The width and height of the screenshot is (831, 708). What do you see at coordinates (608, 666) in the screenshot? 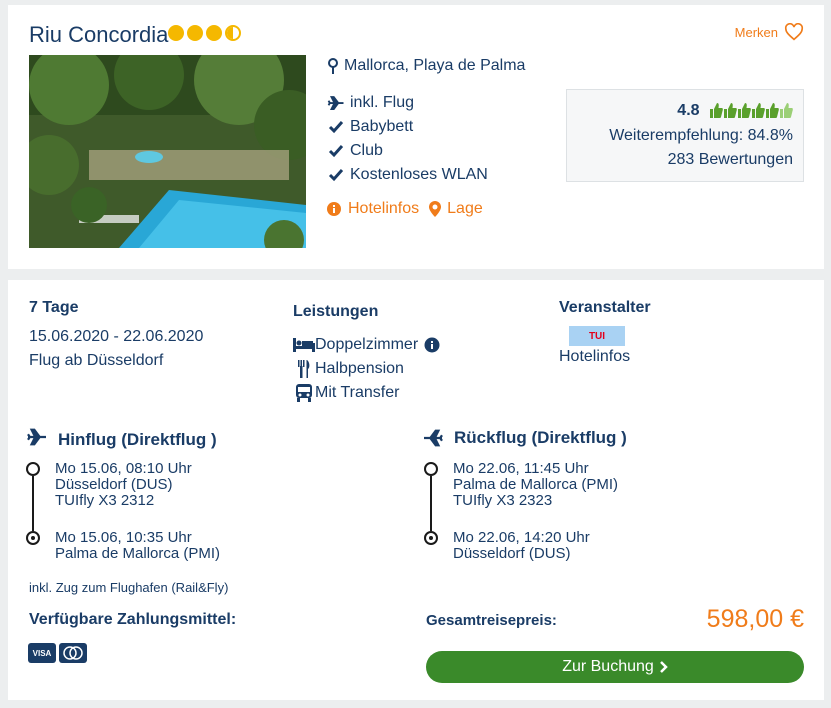
I see `booking-label: Zur Buchung` at bounding box center [608, 666].